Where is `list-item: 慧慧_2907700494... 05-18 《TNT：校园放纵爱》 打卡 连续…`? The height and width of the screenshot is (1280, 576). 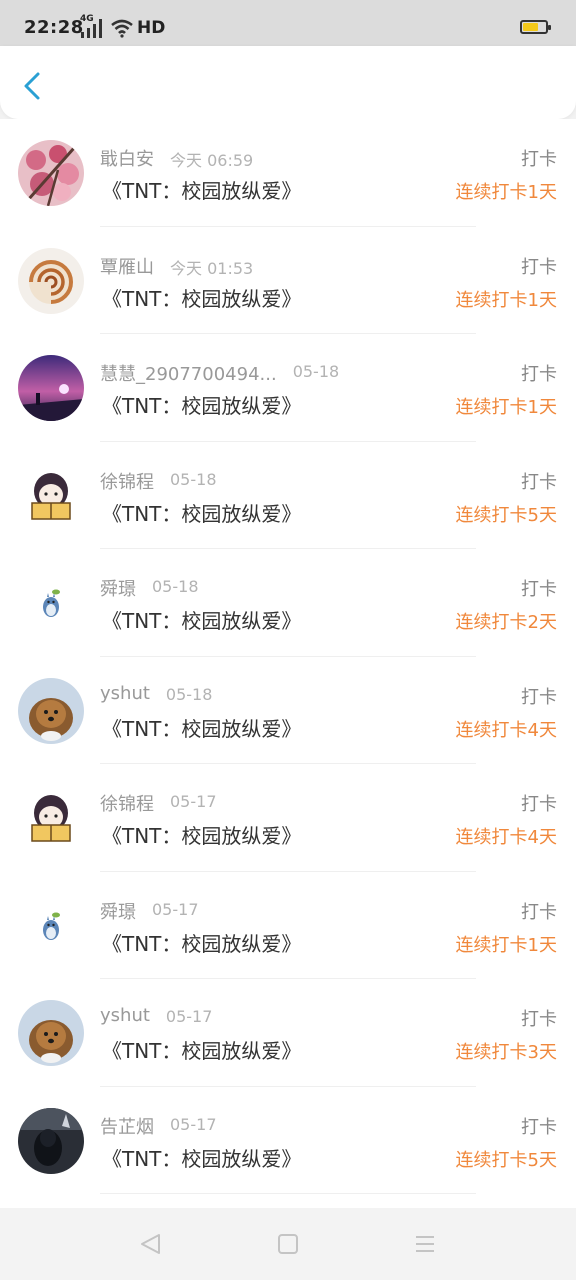
list-item: 慧慧_2907700494... 05-18 《TNT：校园放纵爱》 打卡 连续… is located at coordinates (288, 388).